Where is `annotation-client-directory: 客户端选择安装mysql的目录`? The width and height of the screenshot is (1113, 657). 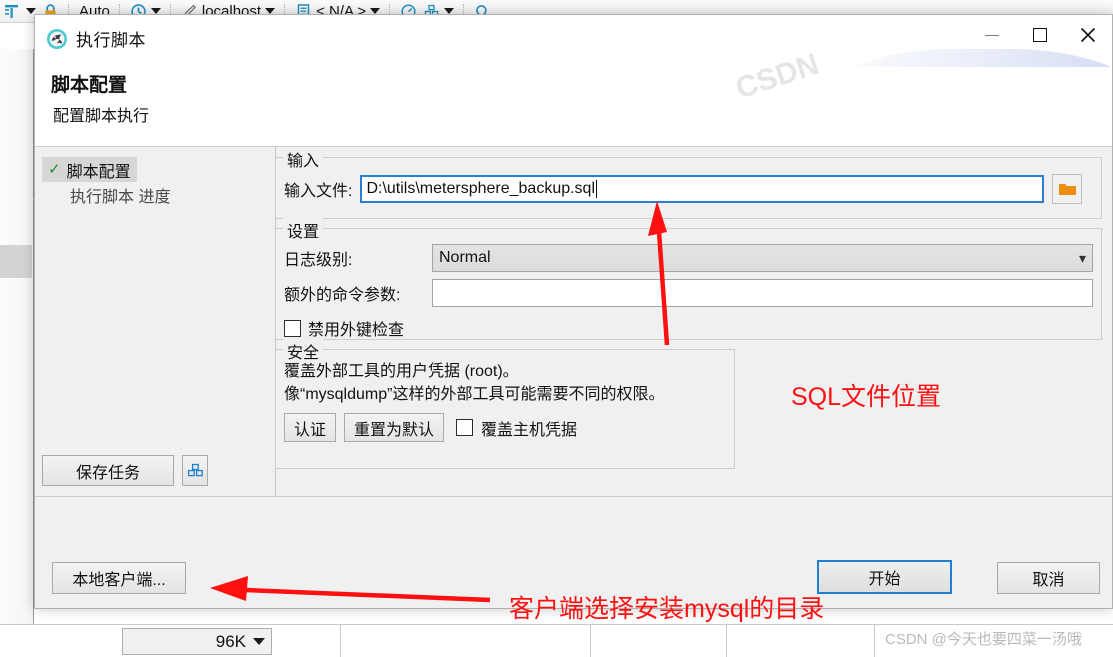 annotation-client-directory: 客户端选择安装mysql的目录 is located at coordinates (667, 609).